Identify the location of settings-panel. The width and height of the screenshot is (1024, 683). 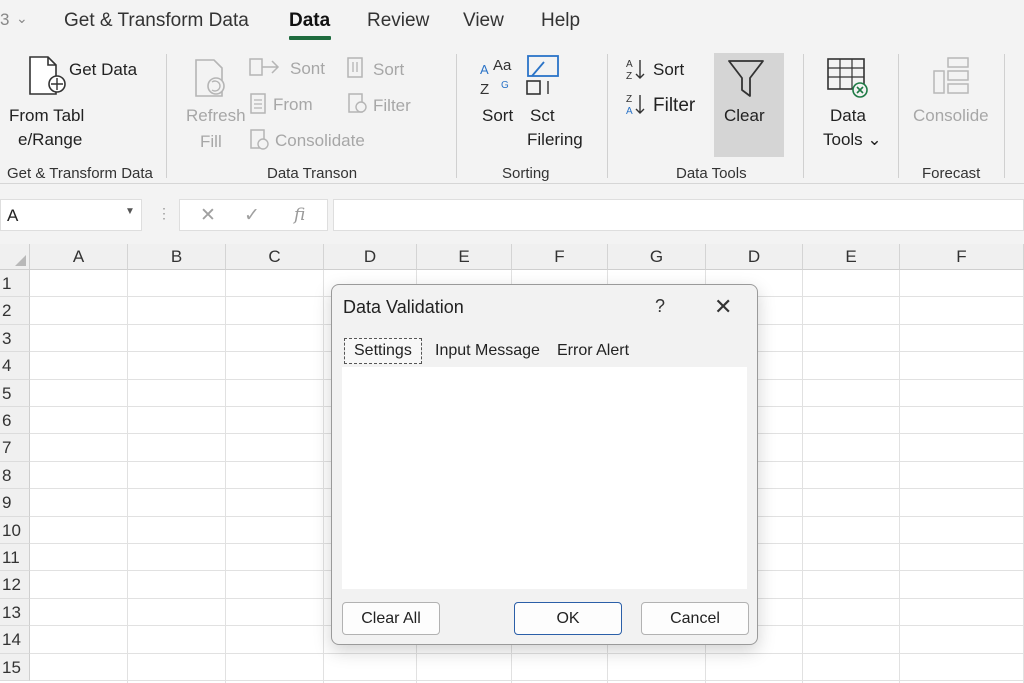
(544, 478).